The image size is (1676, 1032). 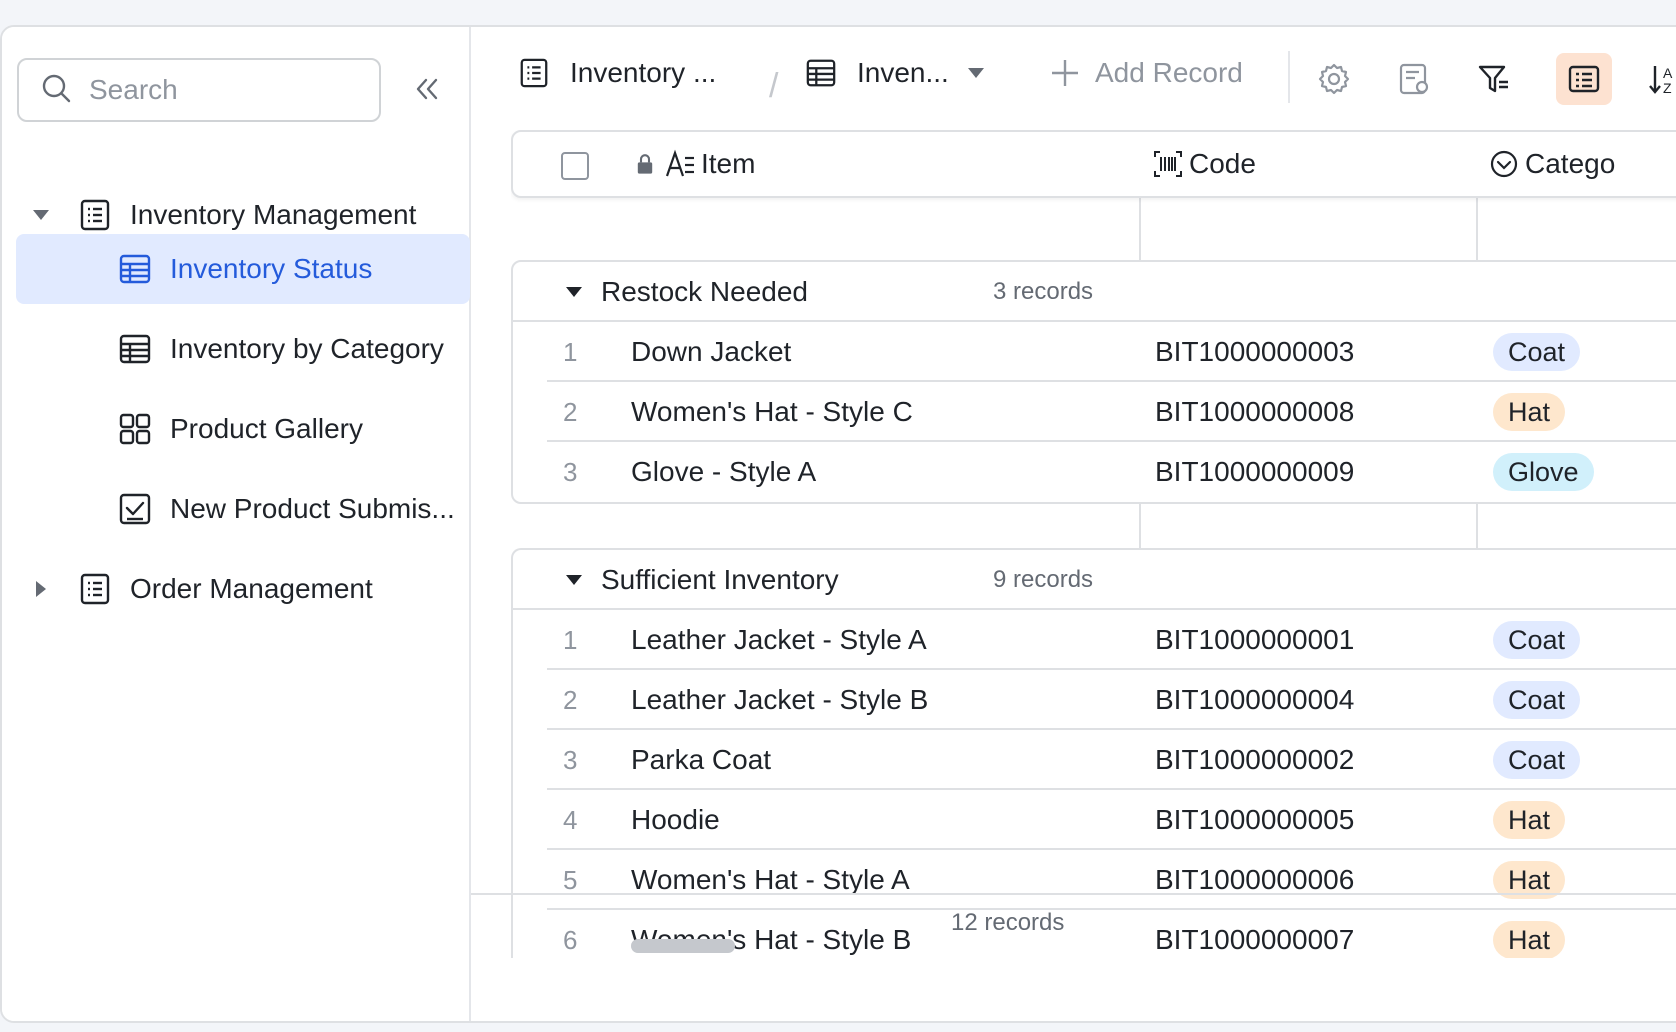 What do you see at coordinates (199, 90) in the screenshot?
I see `search-input: Search` at bounding box center [199, 90].